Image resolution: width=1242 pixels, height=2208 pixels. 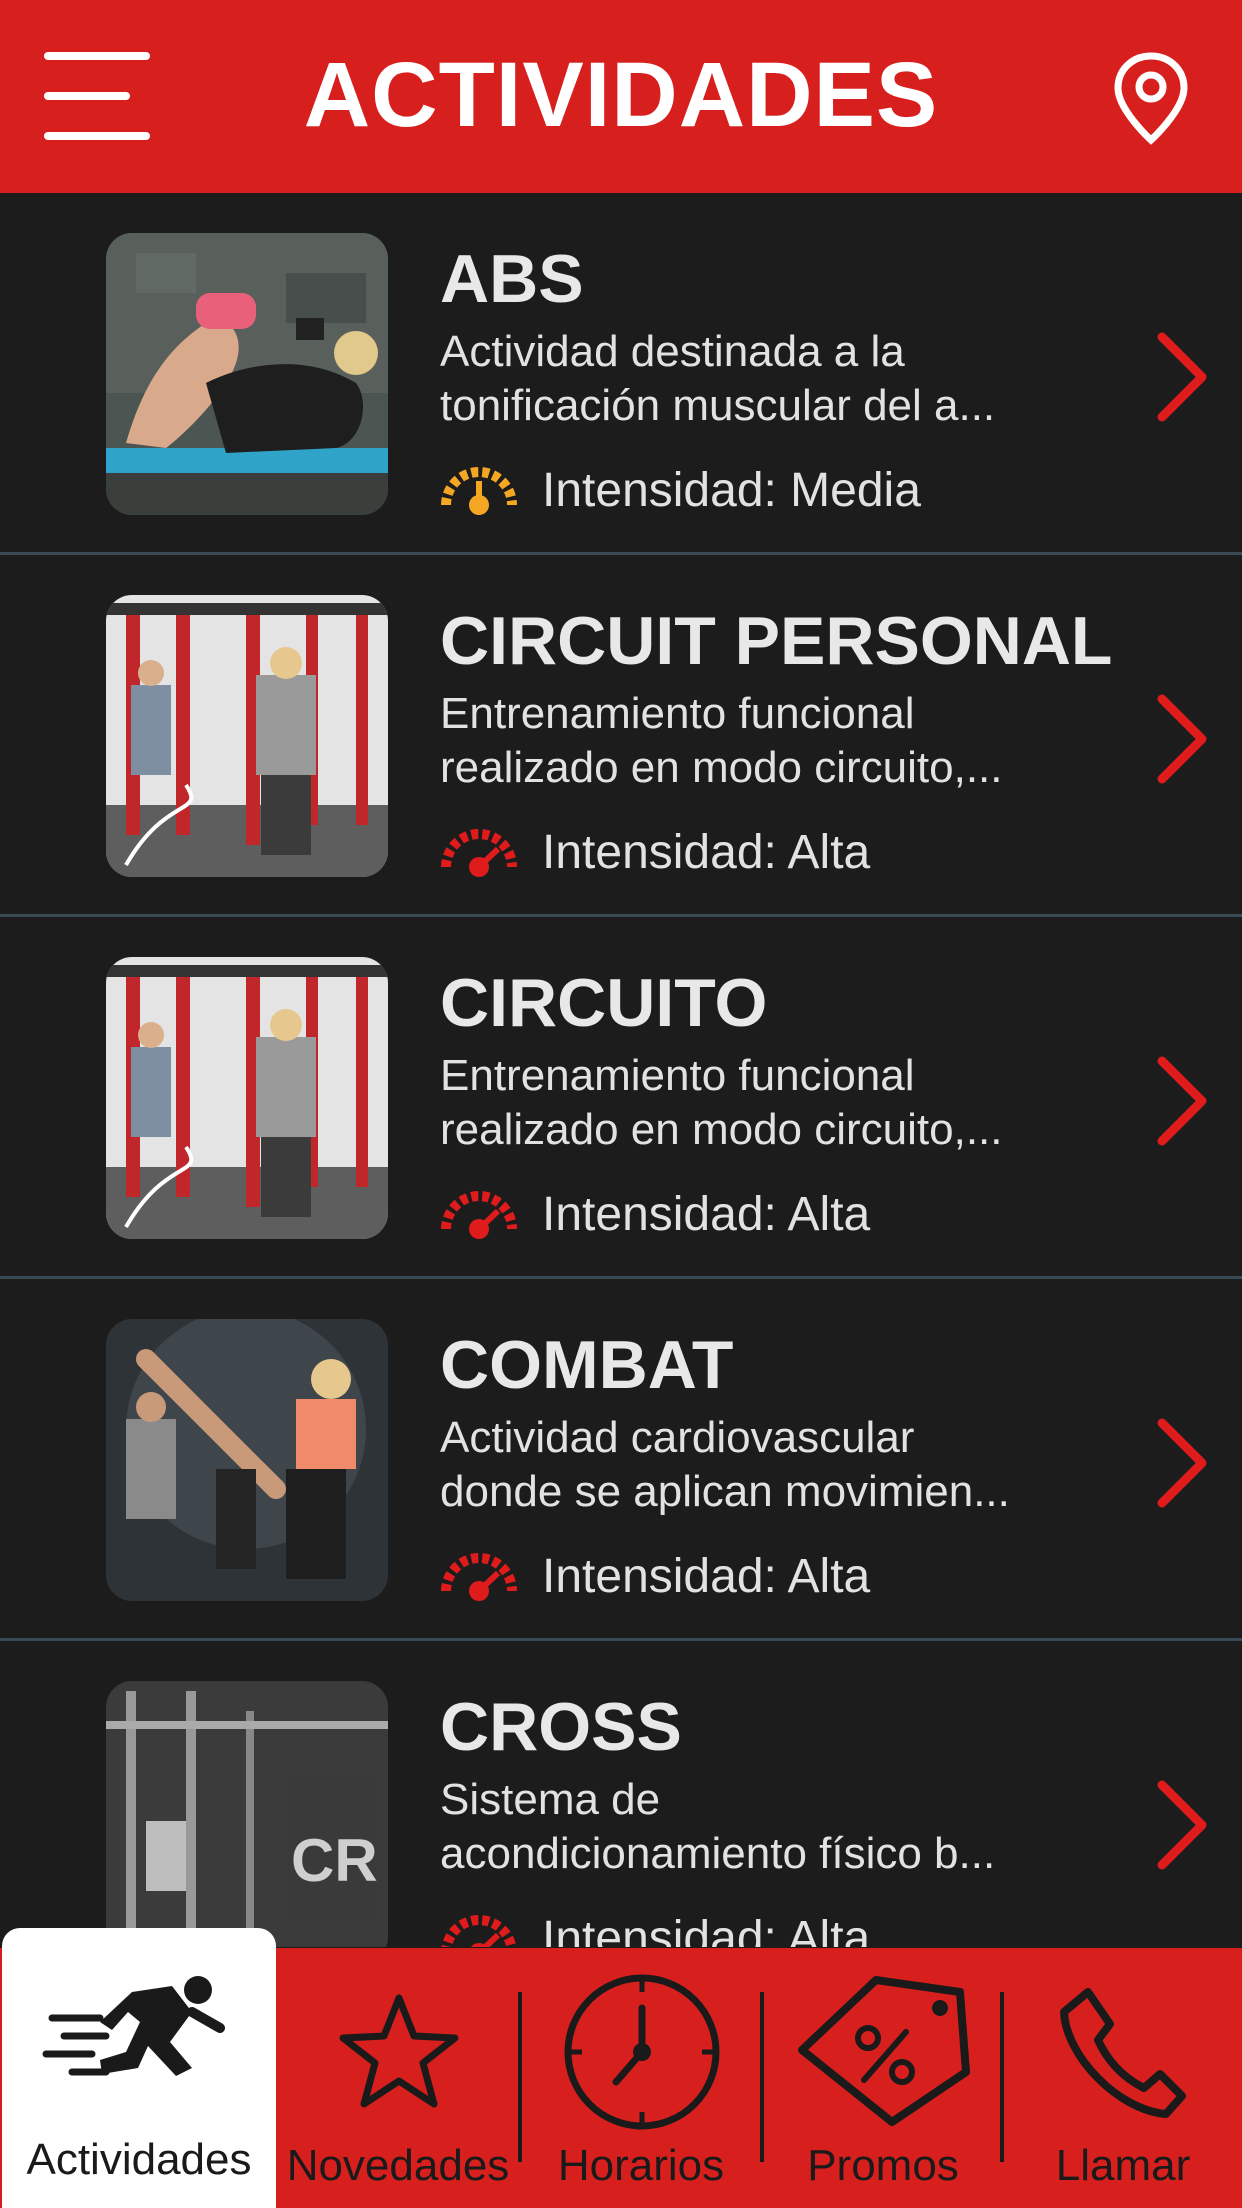 I want to click on clock-icon, so click(x=642, y=2052).